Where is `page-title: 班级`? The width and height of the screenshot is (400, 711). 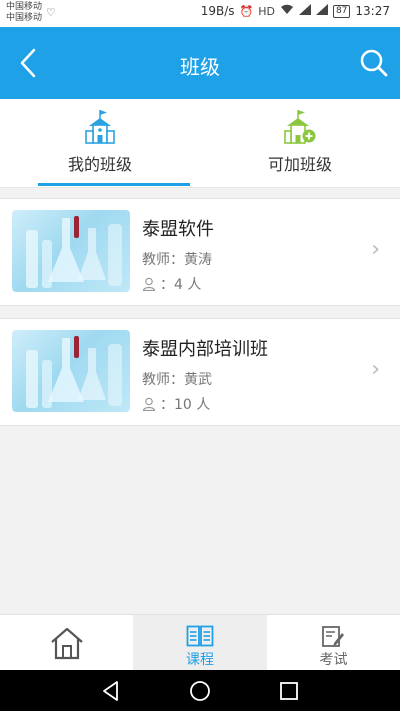 page-title: 班级 is located at coordinates (200, 67).